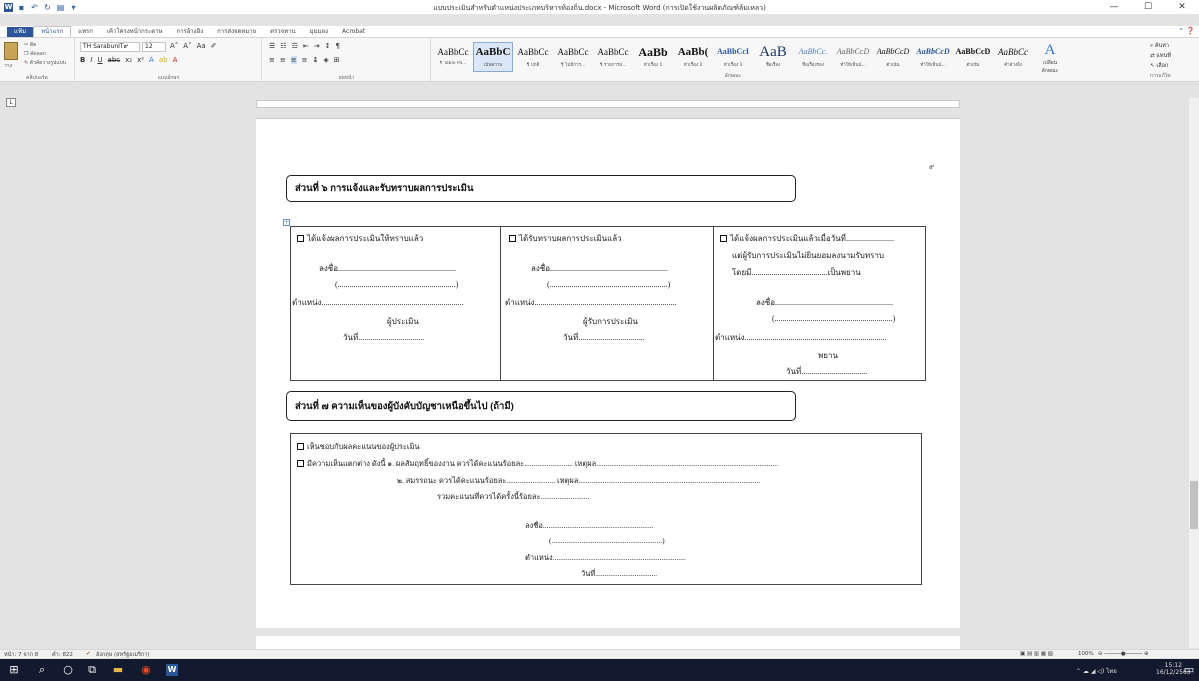 The image size is (1199, 681). I want to click on bullets-icon: ☰, so click(272, 46).